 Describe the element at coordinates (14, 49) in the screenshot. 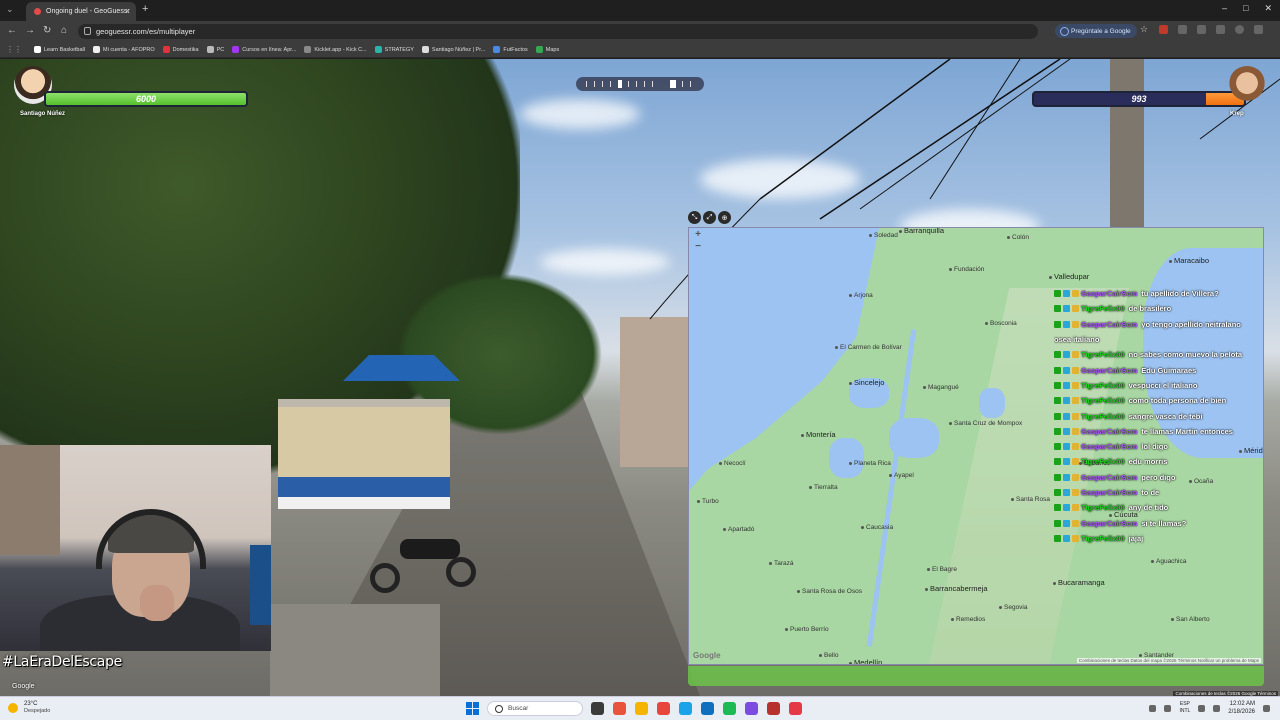

I see `apps-grid-icon: ⋮⋮` at that location.